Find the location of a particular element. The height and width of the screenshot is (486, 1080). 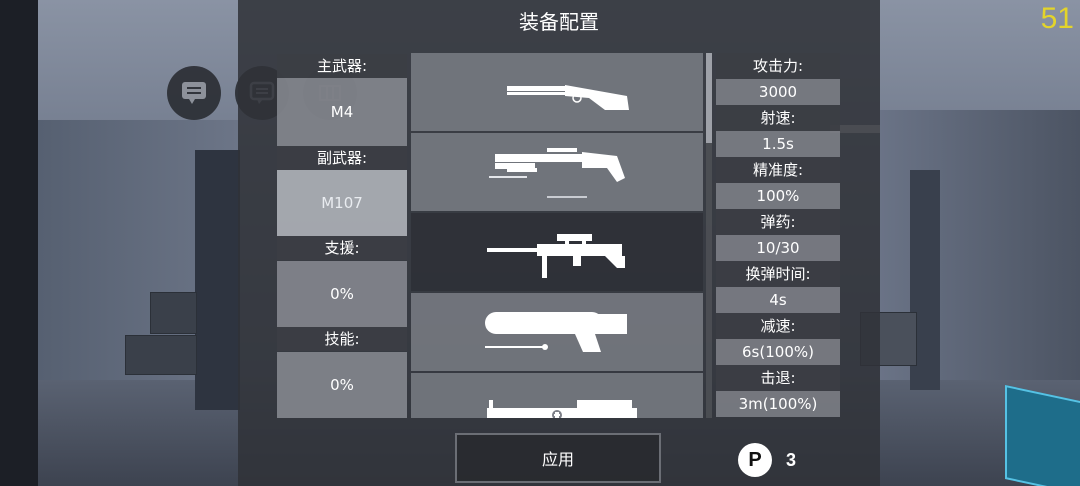

weapon-row-double-barrel-shotgun is located at coordinates (557, 92).